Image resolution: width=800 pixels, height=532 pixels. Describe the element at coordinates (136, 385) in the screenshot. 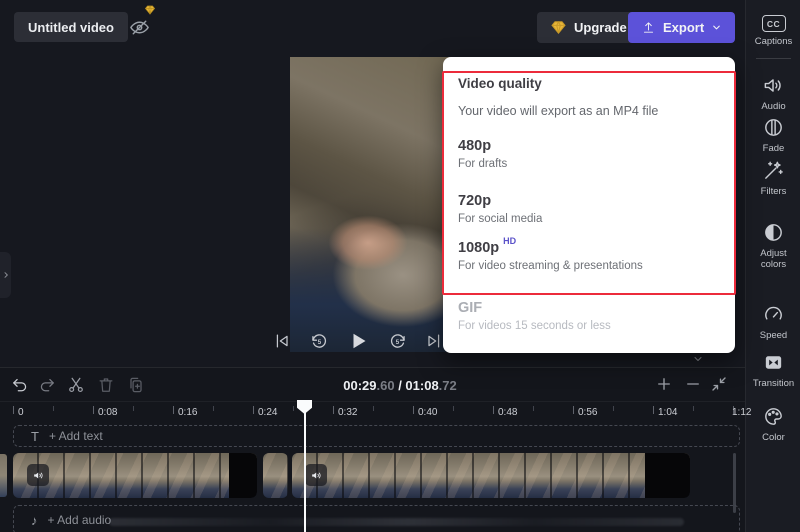

I see `duplicate-button` at that location.